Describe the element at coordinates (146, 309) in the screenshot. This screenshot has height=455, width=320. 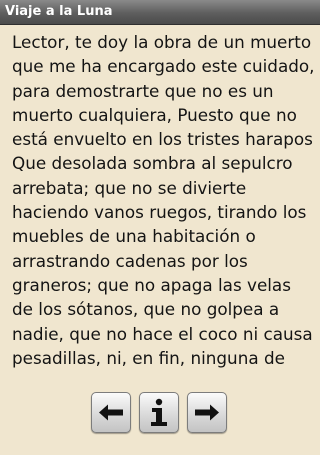
I see `text-line: de los sótanos, que no golpea a` at that location.